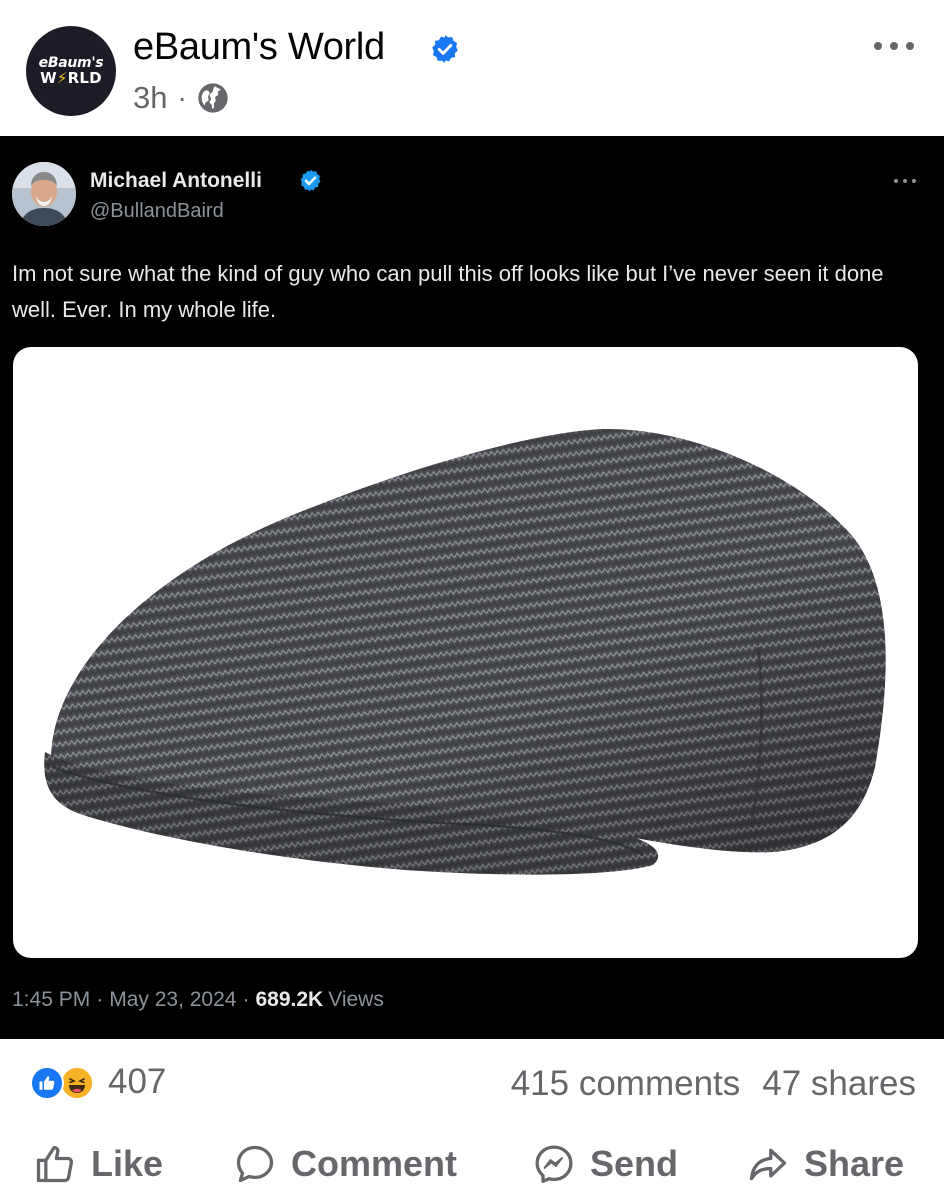 The width and height of the screenshot is (944, 1200). What do you see at coordinates (255, 1164) in the screenshot?
I see `comment-bubble-icon` at bounding box center [255, 1164].